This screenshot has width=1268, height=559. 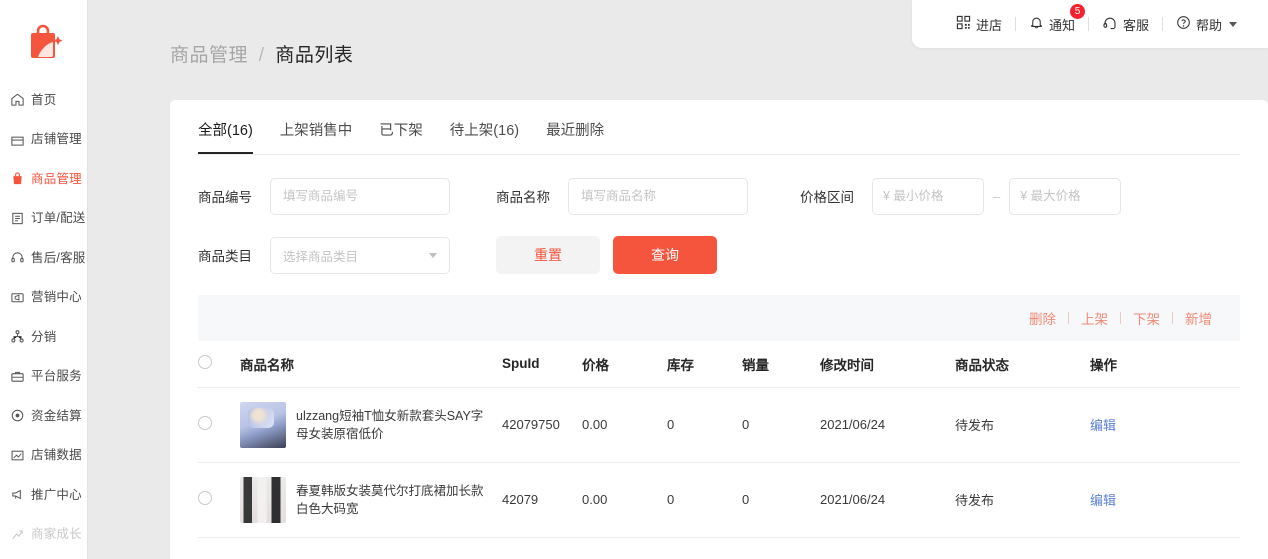 I want to click on query-button: 查询, so click(x=665, y=255).